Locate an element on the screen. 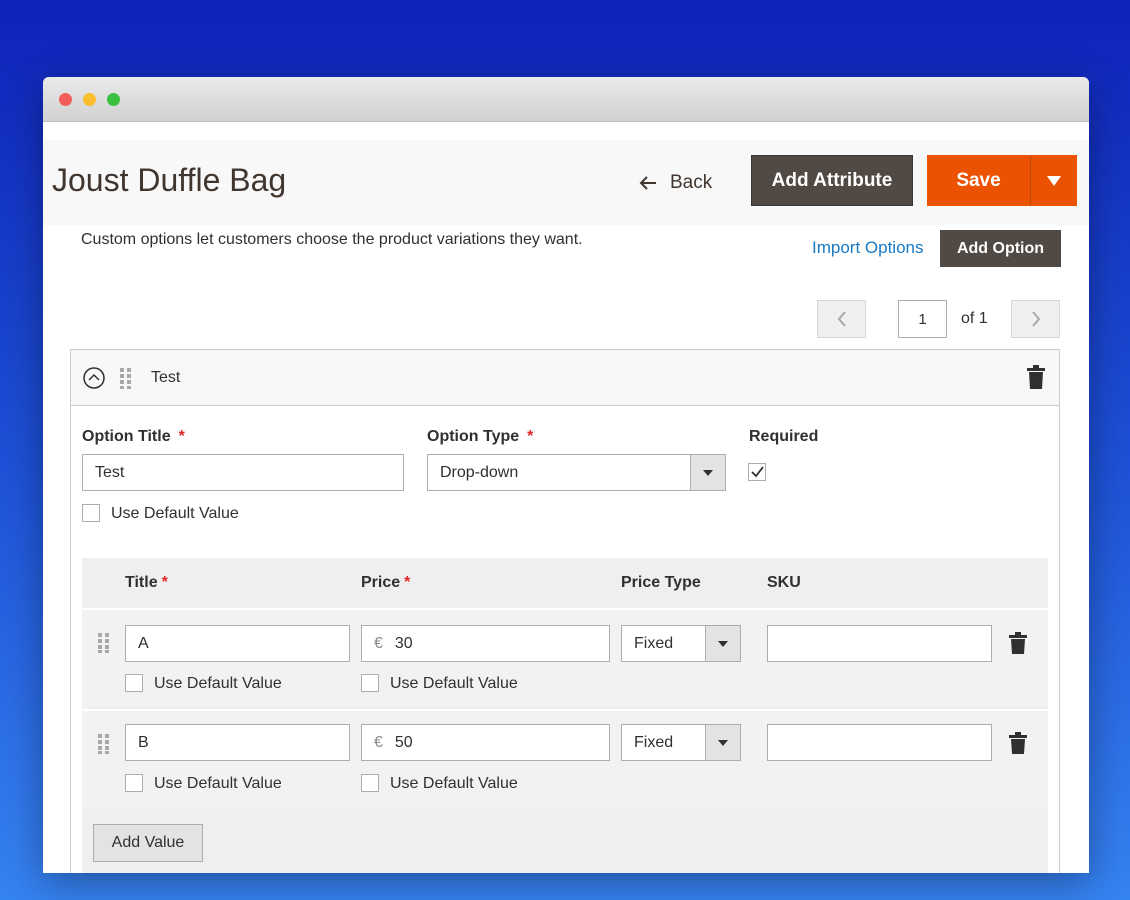  title-use-default-checkbox is located at coordinates (91, 513).